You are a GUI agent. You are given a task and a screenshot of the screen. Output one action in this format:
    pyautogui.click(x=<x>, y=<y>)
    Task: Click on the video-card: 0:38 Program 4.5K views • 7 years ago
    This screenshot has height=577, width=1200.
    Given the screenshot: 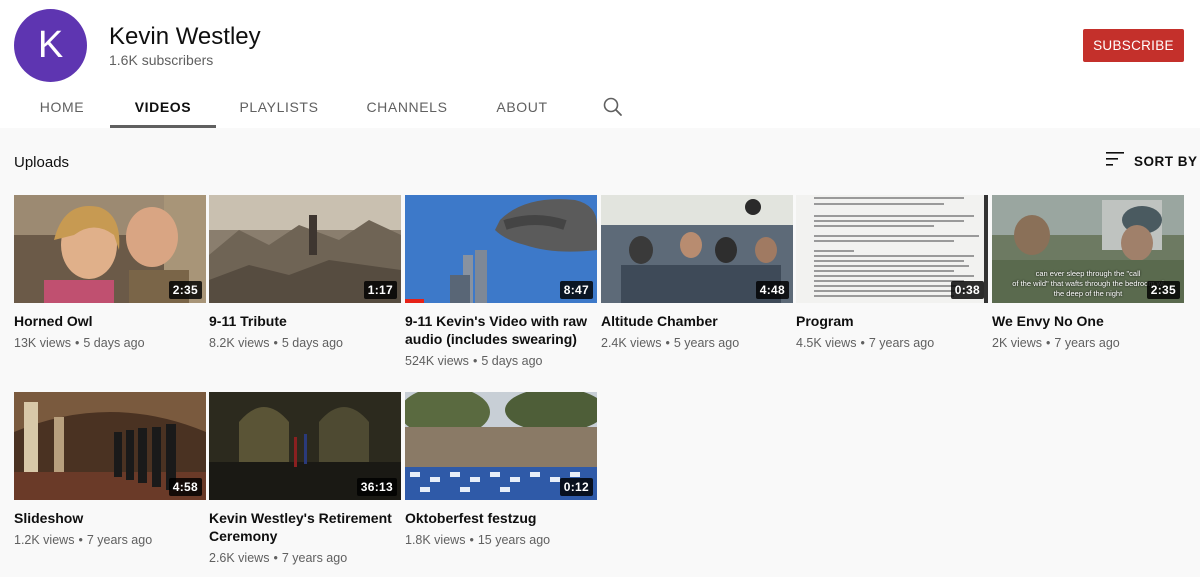 What is the action you would take?
    pyautogui.click(x=892, y=272)
    